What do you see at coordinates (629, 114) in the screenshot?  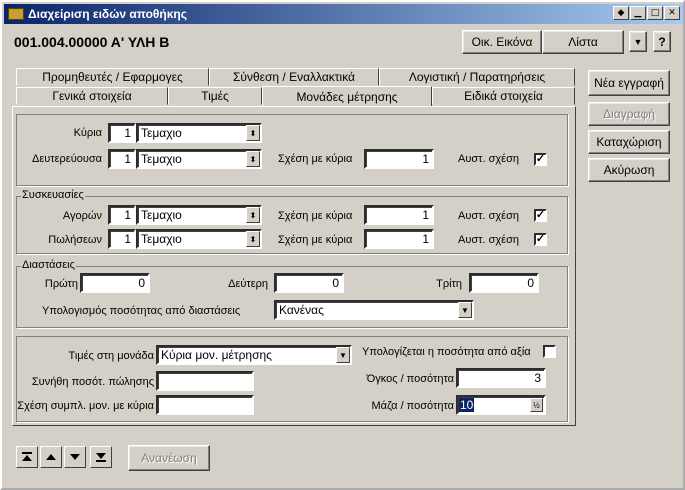 I see `delete-button: Διαγραφή` at bounding box center [629, 114].